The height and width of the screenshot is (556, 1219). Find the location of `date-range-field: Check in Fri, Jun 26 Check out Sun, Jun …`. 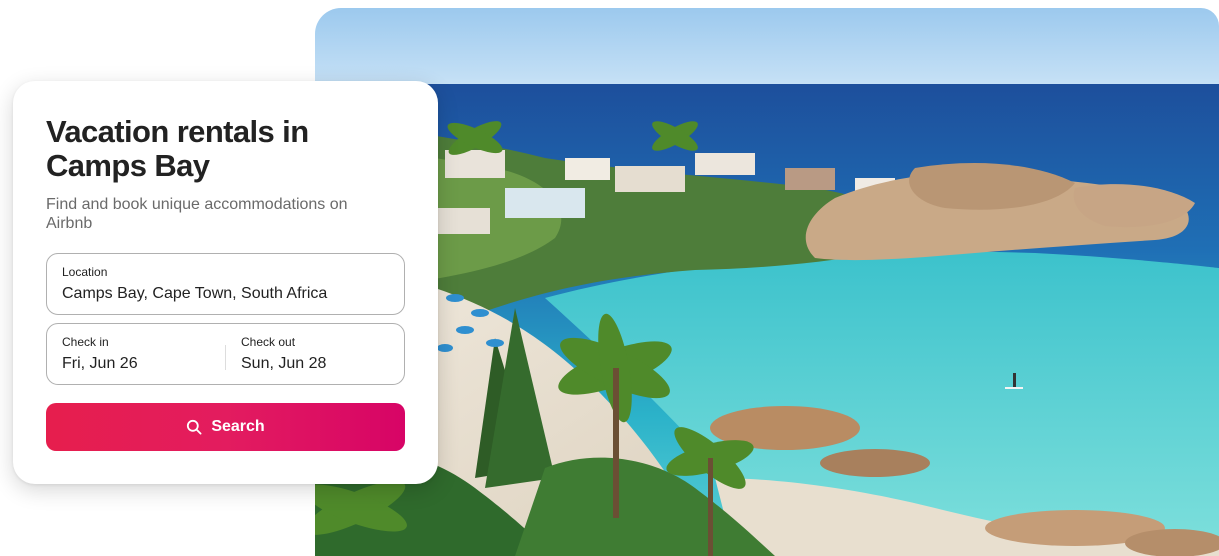

date-range-field: Check in Fri, Jun 26 Check out Sun, Jun … is located at coordinates (225, 354).